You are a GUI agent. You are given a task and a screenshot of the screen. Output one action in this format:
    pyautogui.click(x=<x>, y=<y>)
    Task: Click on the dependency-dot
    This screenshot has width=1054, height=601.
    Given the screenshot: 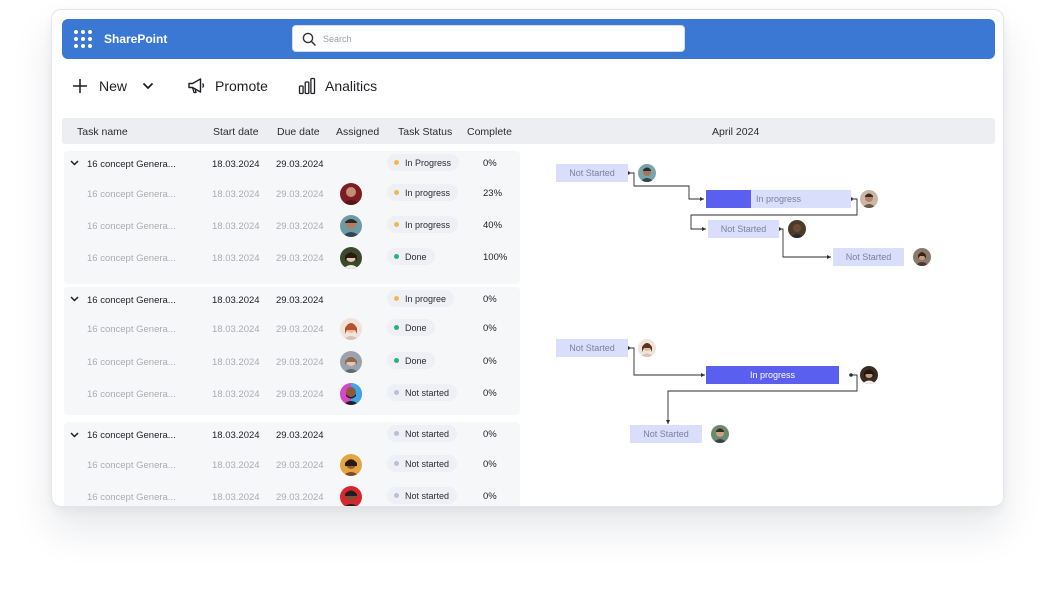 What is the action you would take?
    pyautogui.click(x=851, y=375)
    